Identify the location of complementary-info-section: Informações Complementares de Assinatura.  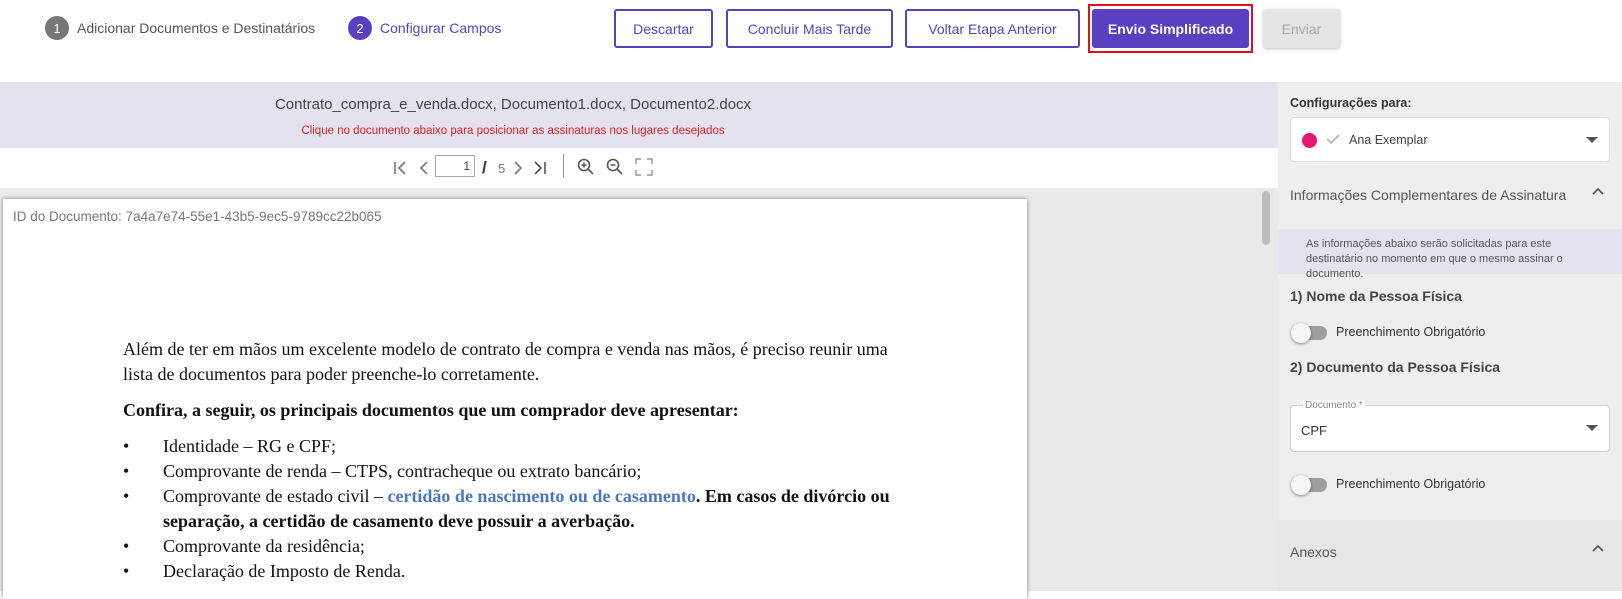
(1450, 197).